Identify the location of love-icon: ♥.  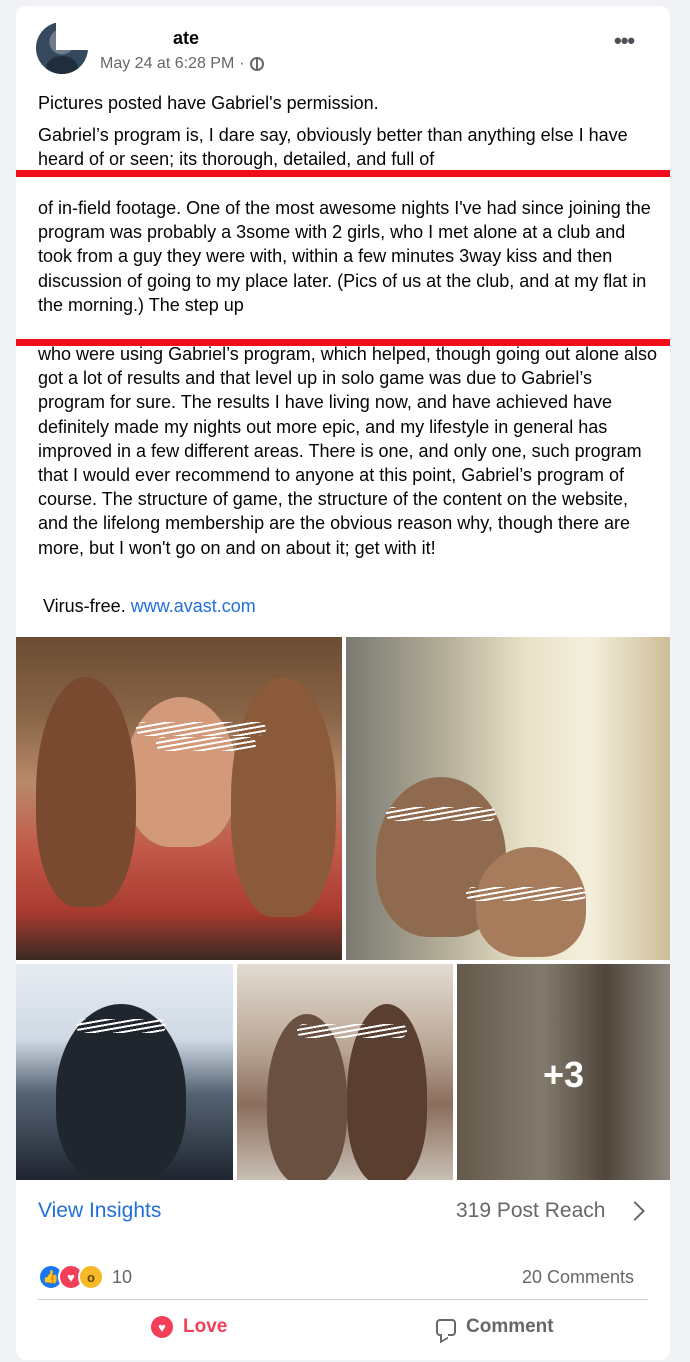
(162, 1327).